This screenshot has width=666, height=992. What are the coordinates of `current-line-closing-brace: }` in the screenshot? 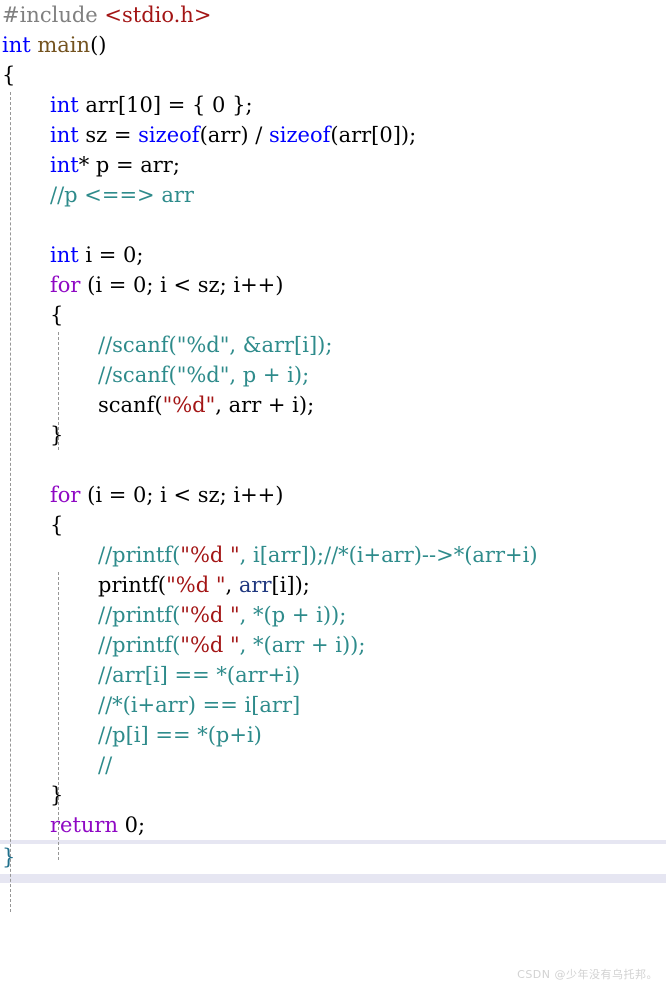 It's located at (9, 857).